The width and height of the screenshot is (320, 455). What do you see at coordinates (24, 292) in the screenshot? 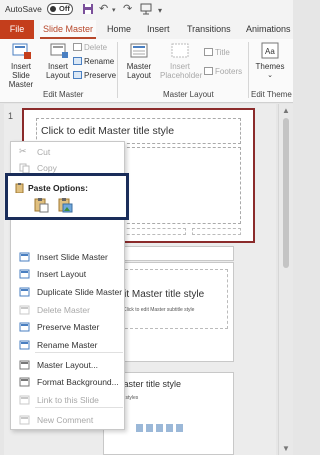
I see `duplicate-icon` at bounding box center [24, 292].